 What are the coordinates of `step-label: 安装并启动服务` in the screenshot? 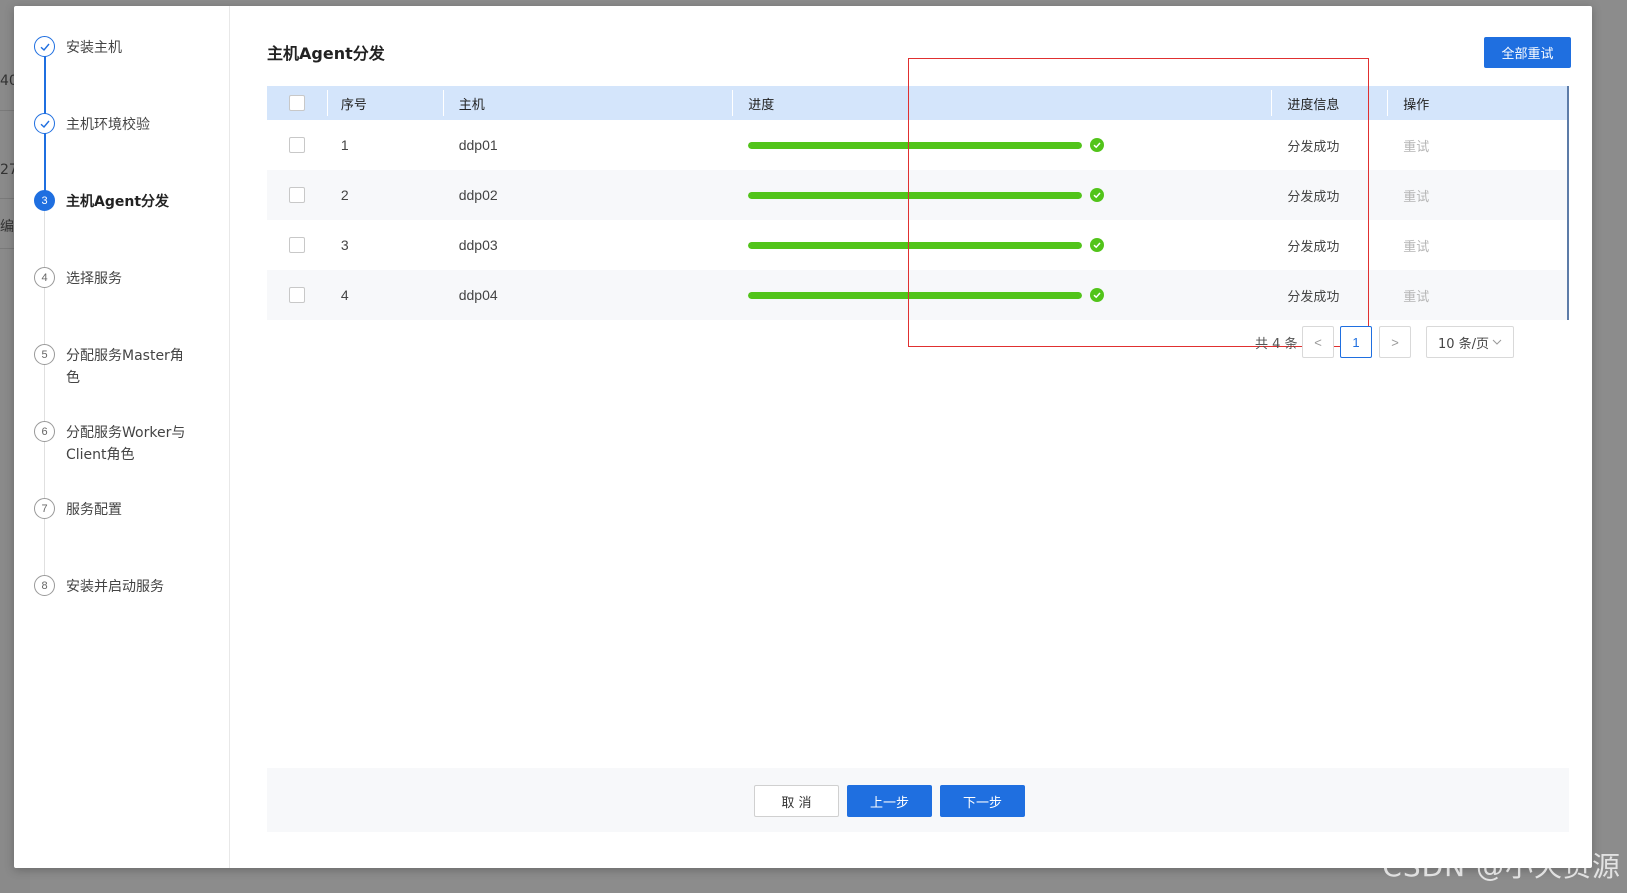 It's located at (115, 587).